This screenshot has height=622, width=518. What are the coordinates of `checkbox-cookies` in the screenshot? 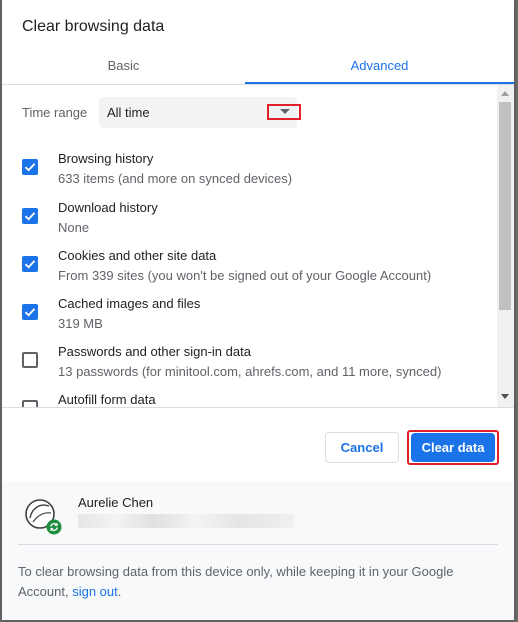 It's located at (30, 264).